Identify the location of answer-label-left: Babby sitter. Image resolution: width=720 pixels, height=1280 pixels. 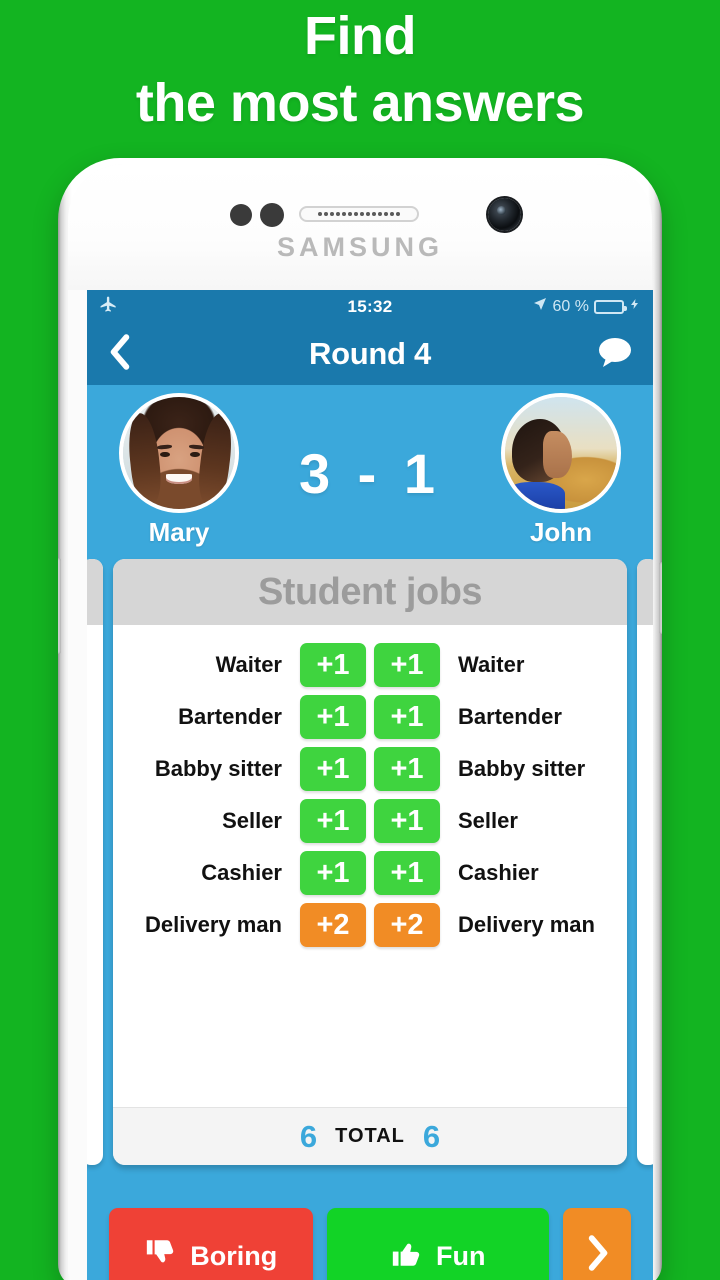
(218, 768).